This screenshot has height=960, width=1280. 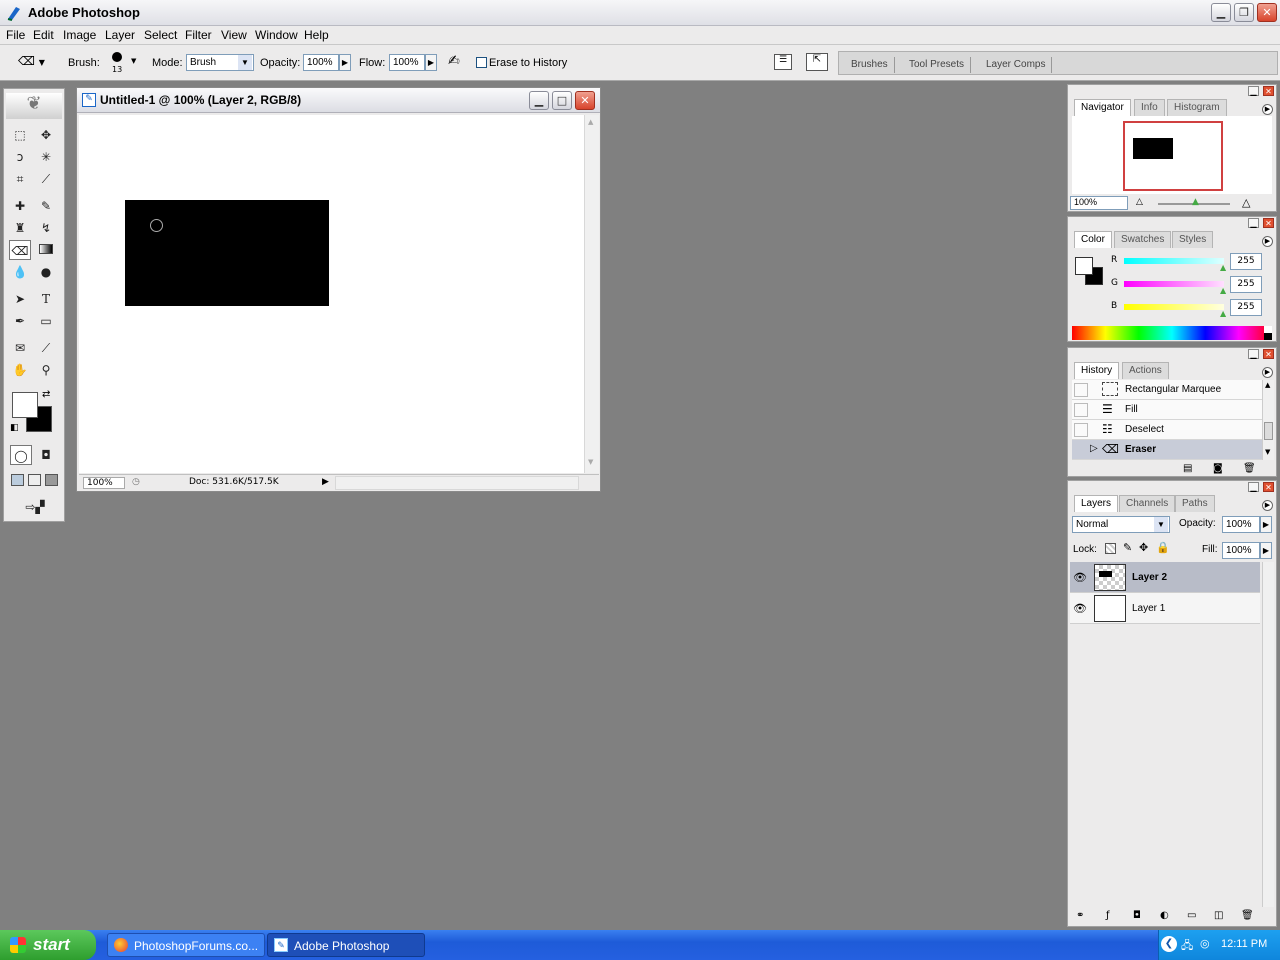 I want to click on zoom-tool-icon: ⚲, so click(x=46, y=370).